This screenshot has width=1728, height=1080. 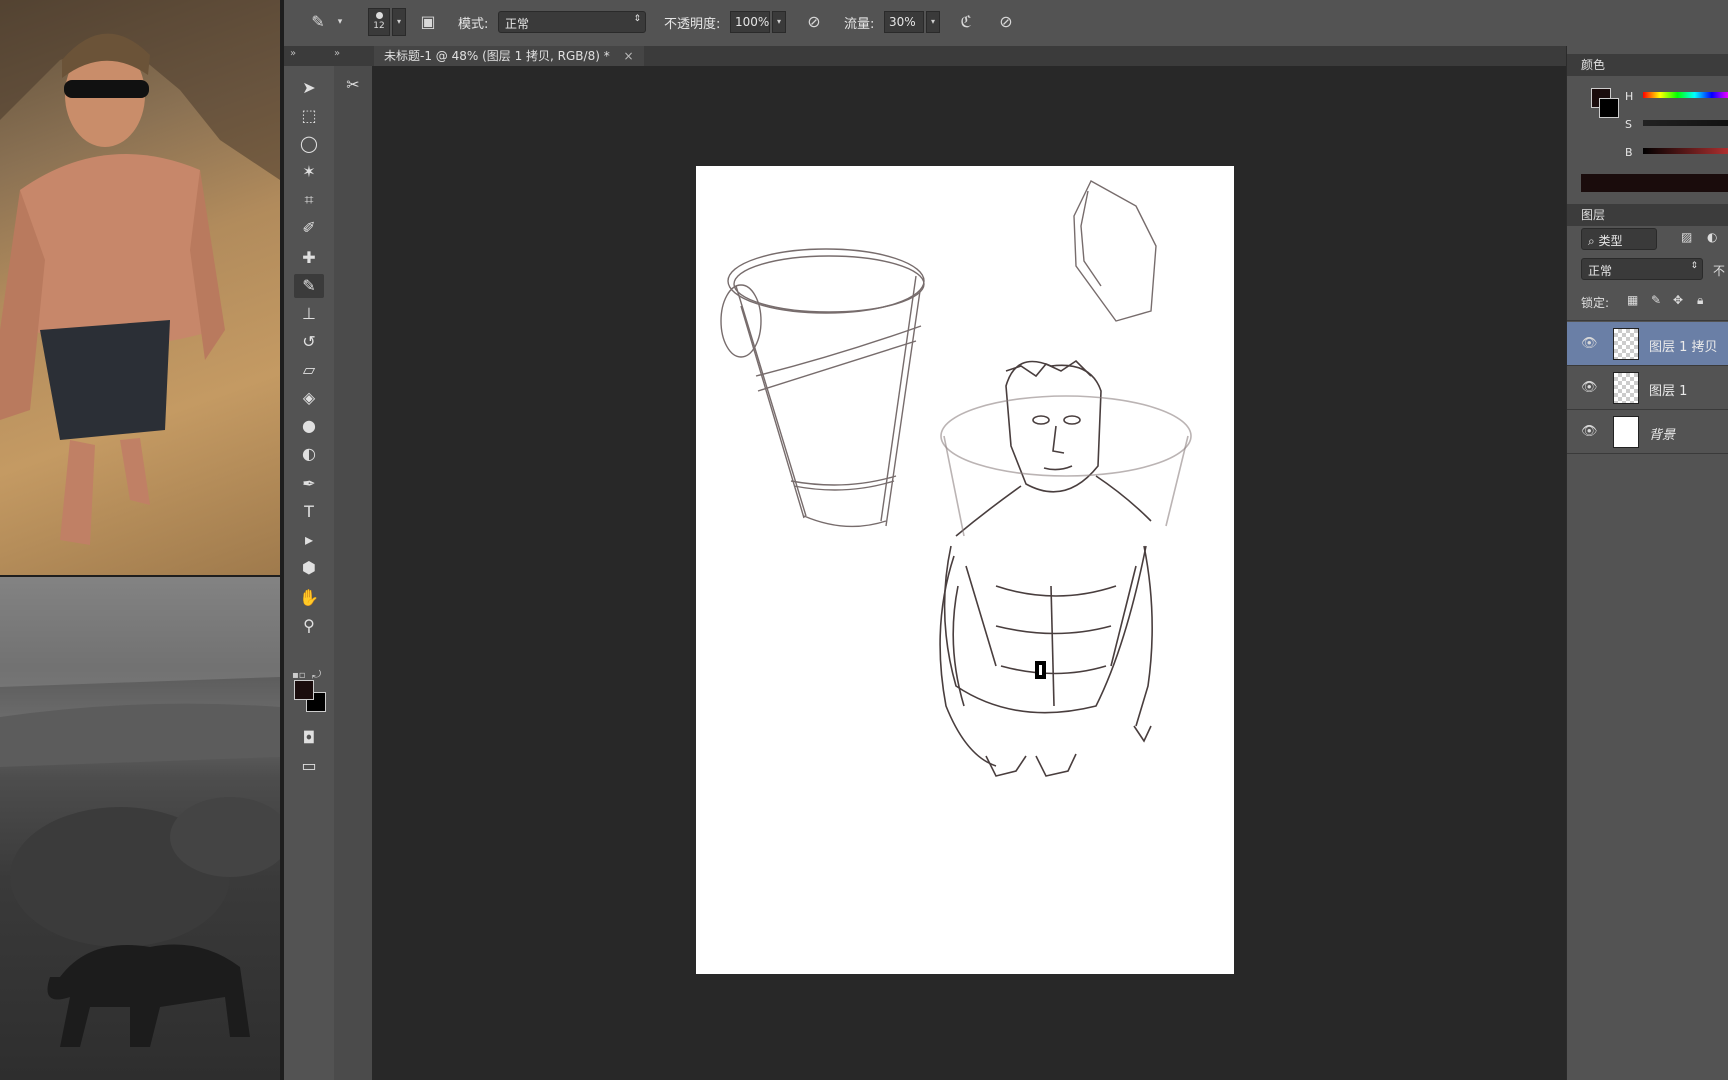 What do you see at coordinates (1600, 271) in the screenshot?
I see `blend-mode-value: 正常` at bounding box center [1600, 271].